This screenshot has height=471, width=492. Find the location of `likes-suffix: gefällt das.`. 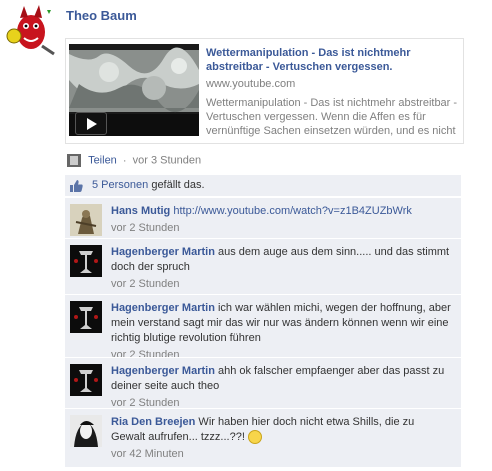

likes-suffix: gefällt das. is located at coordinates (176, 185).